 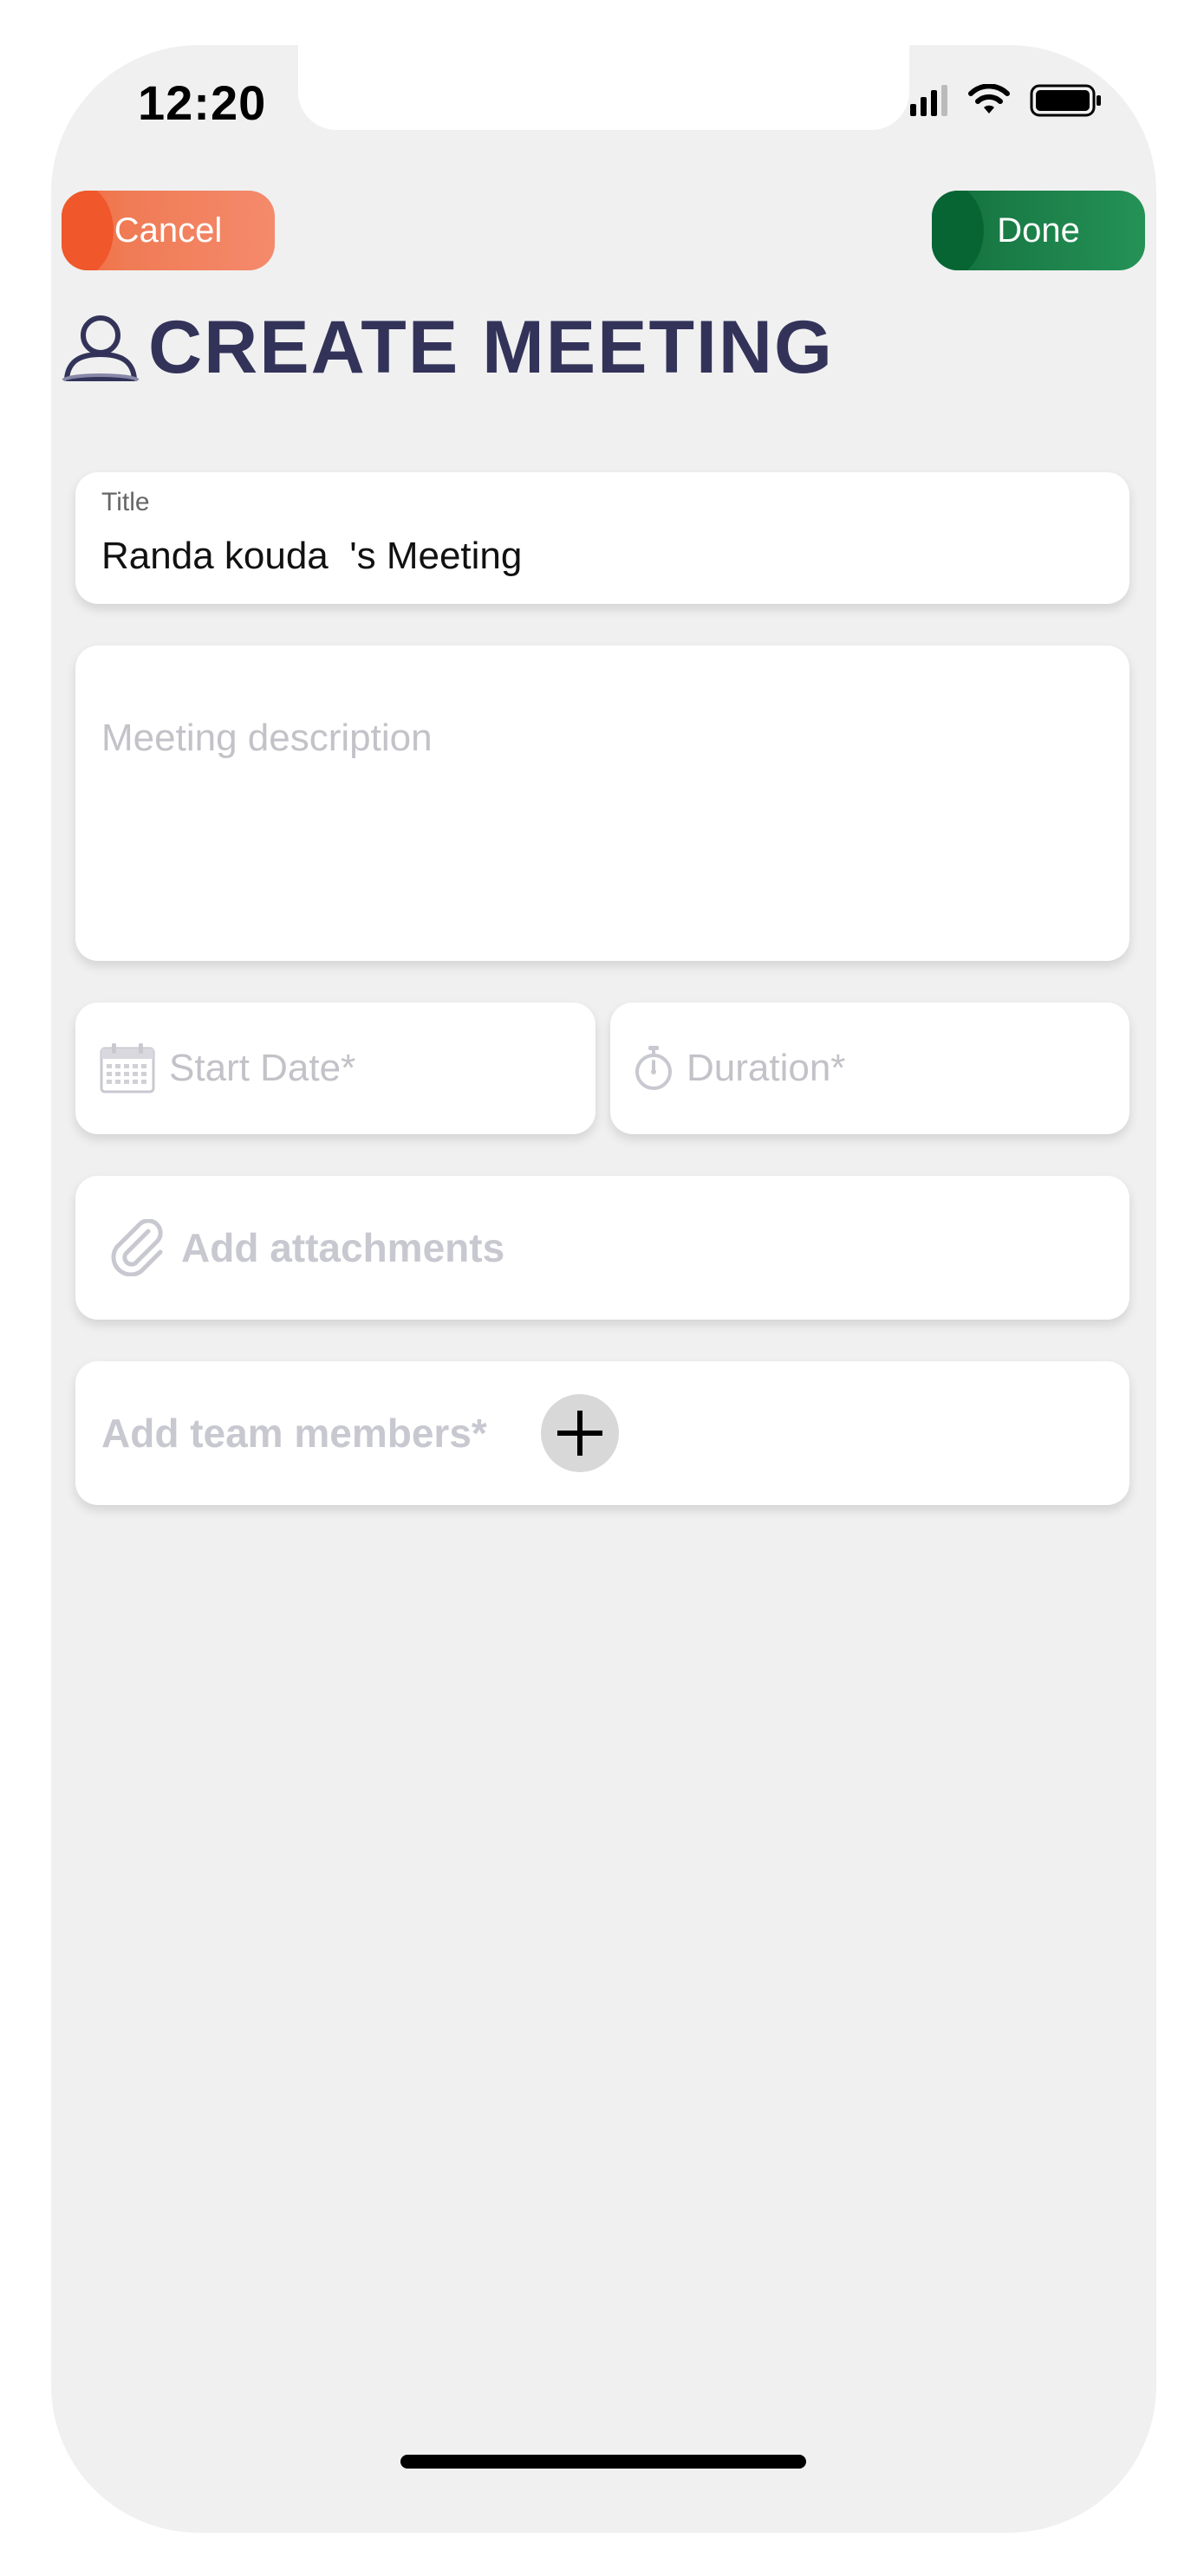 I want to click on page-header: CREATE MEETING, so click(x=447, y=348).